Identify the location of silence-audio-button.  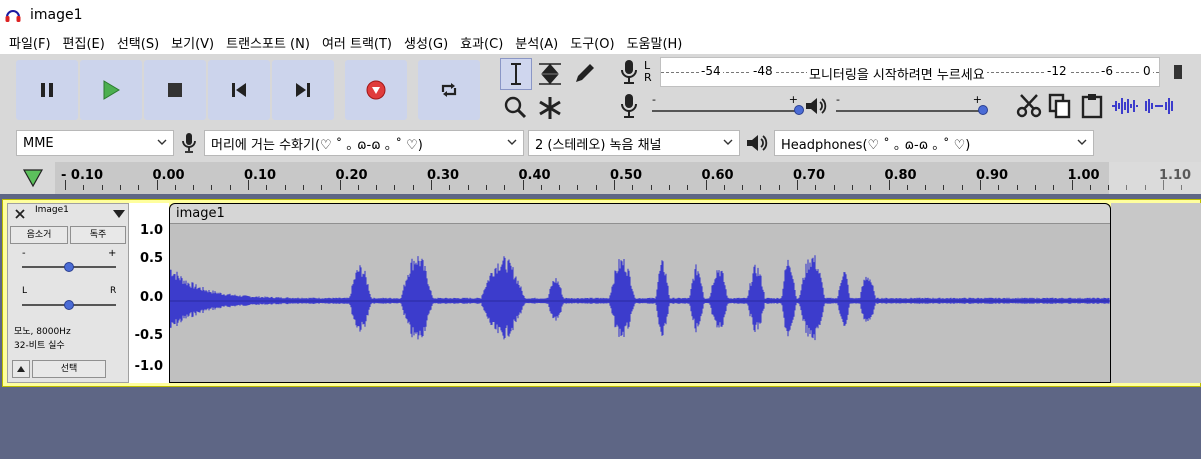
(1159, 106).